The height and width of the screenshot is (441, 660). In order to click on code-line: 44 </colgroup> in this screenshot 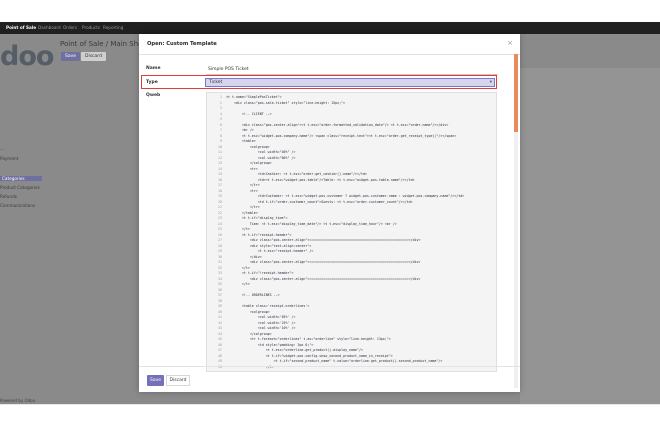, I will do `click(351, 334)`.